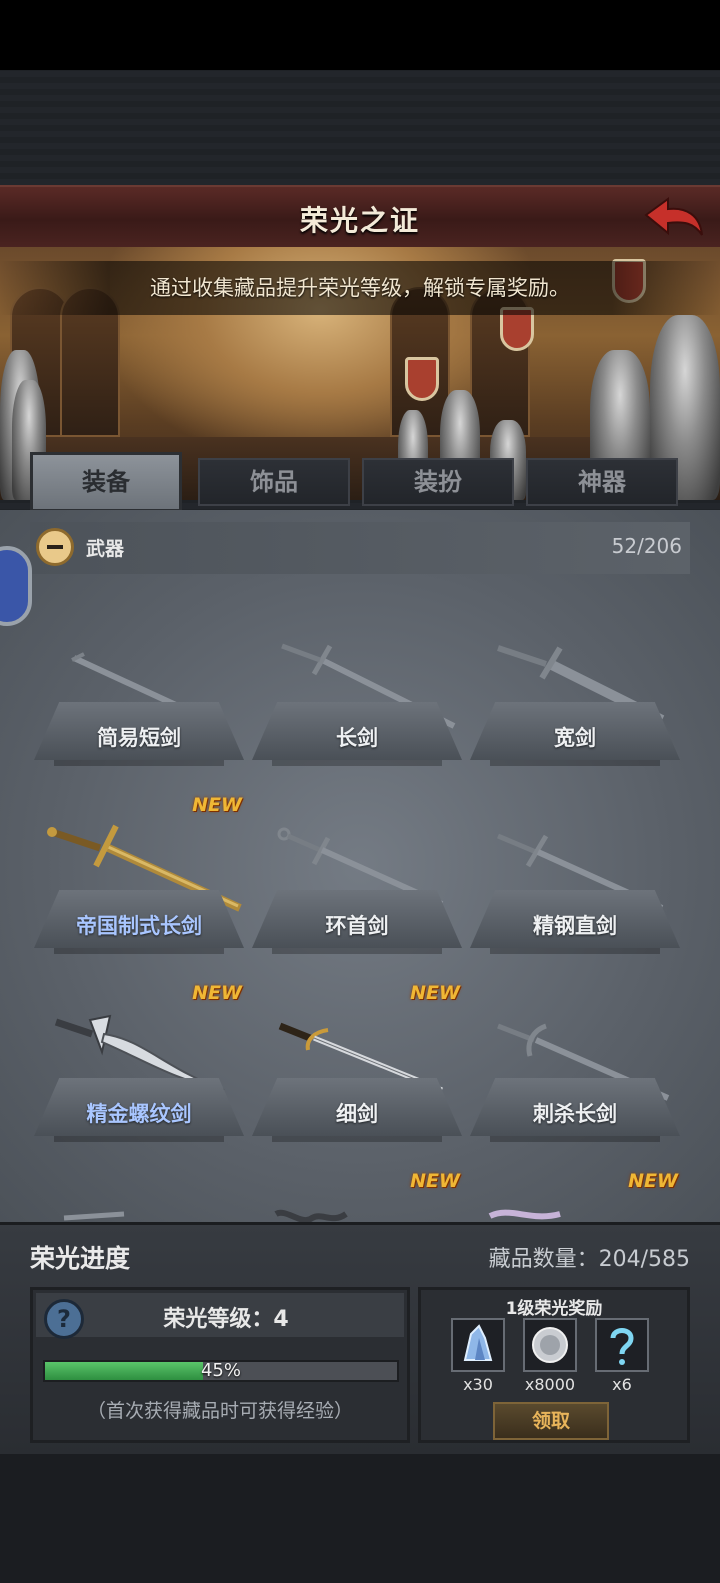 The height and width of the screenshot is (1583, 720). What do you see at coordinates (139, 686) in the screenshot?
I see `collection-item: 简易短剑` at bounding box center [139, 686].